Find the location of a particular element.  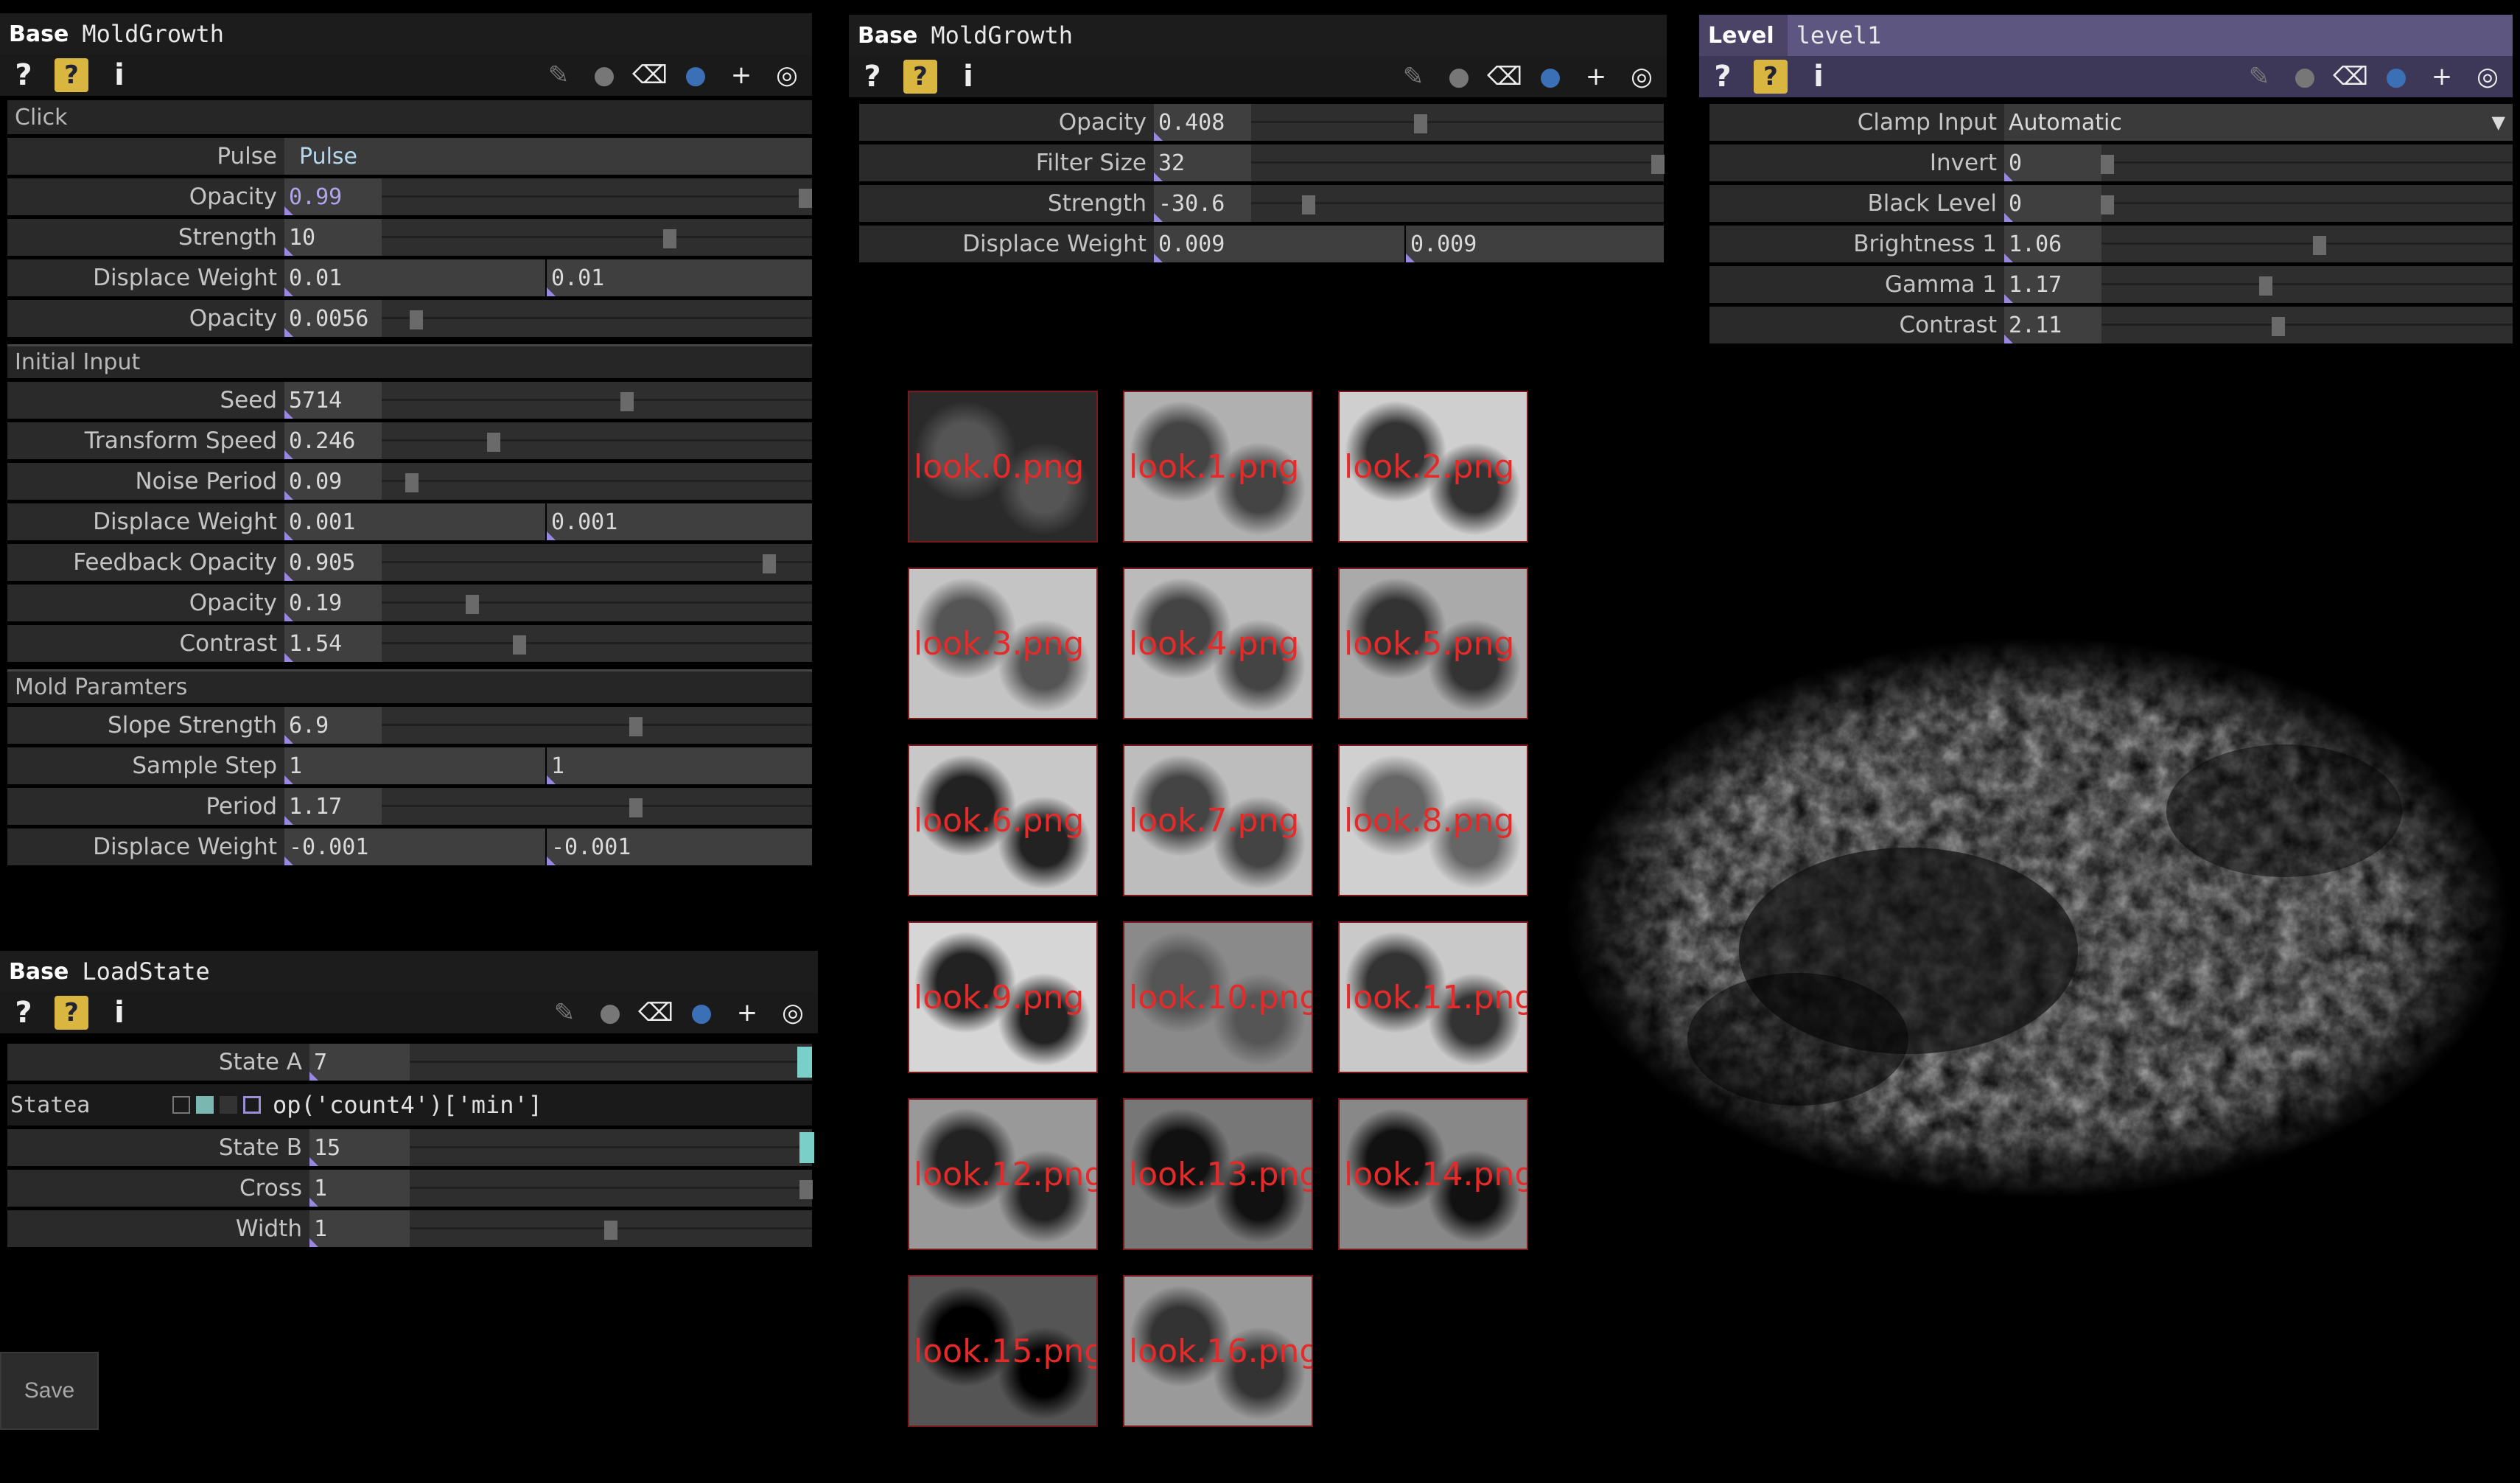

param-value-field-y: -0.001 is located at coordinates (679, 846).